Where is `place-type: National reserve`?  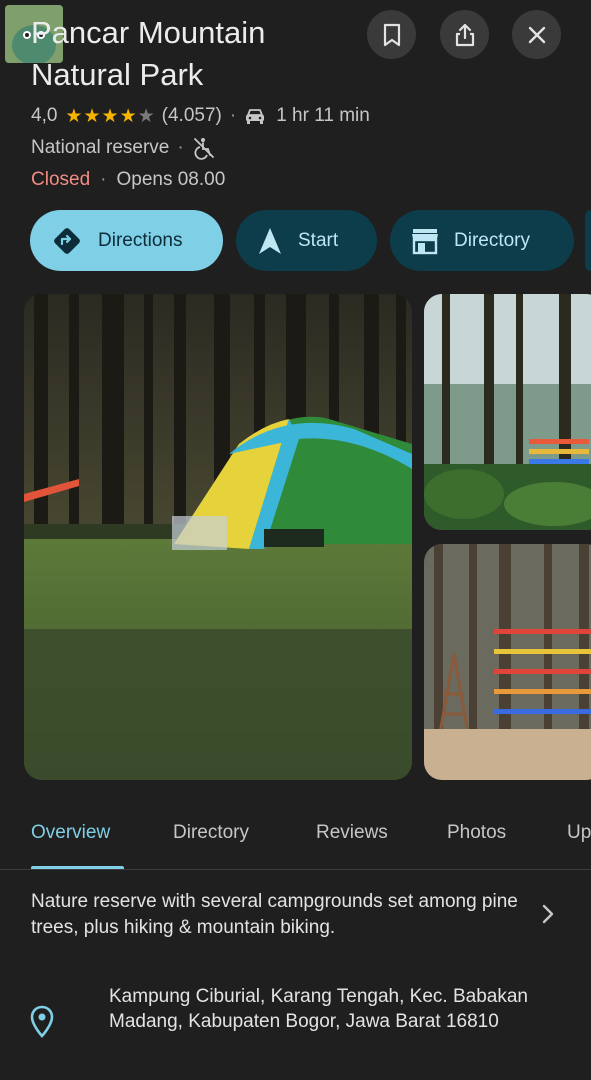
place-type: National reserve is located at coordinates (100, 147).